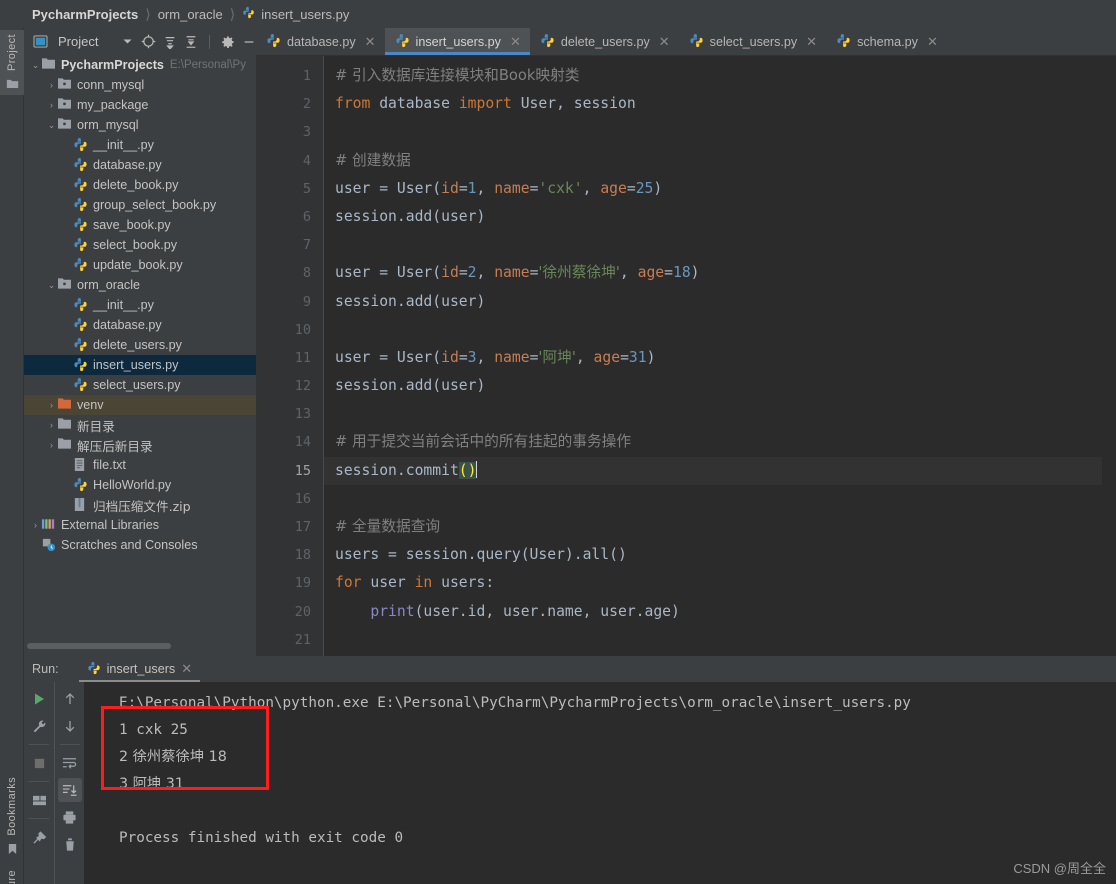 The image size is (1116, 884). Describe the element at coordinates (720, 612) in the screenshot. I see `code-line: print(user.id, user.name, user.age)` at that location.